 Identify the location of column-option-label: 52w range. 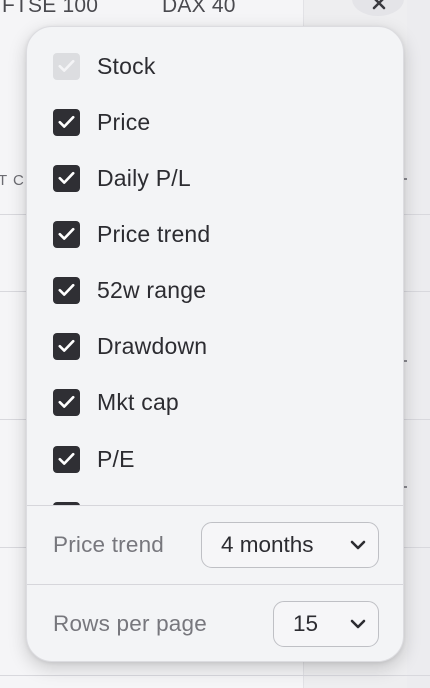
(152, 289).